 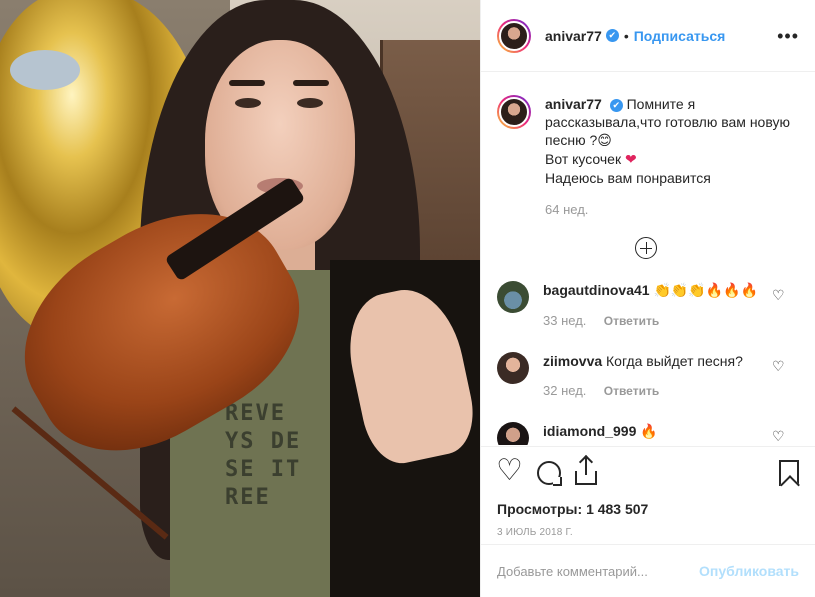 What do you see at coordinates (573, 36) in the screenshot?
I see `author-username: anivar77` at bounding box center [573, 36].